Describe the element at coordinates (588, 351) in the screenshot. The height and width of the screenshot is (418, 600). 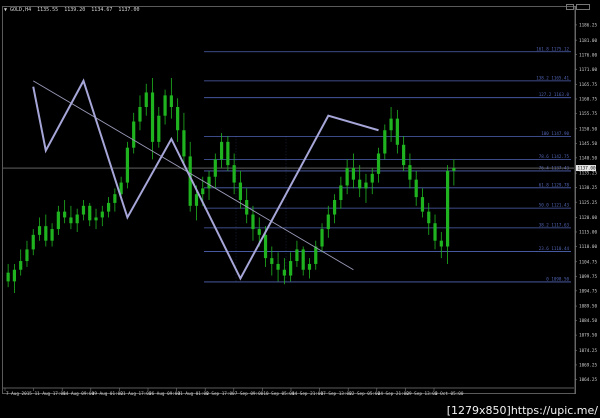
I see `price-tick-label: 1074.25` at that location.